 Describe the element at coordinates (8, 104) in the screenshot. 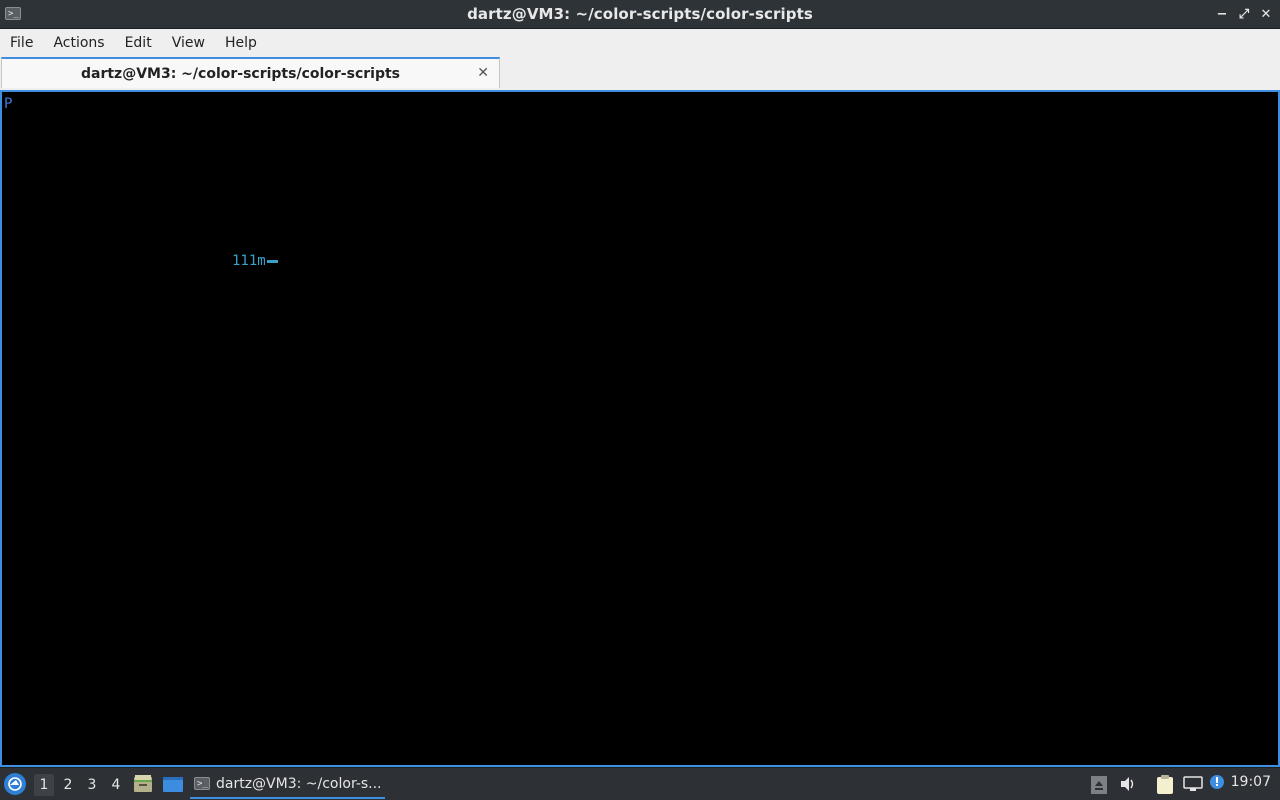

I see `terminal-line: P` at that location.